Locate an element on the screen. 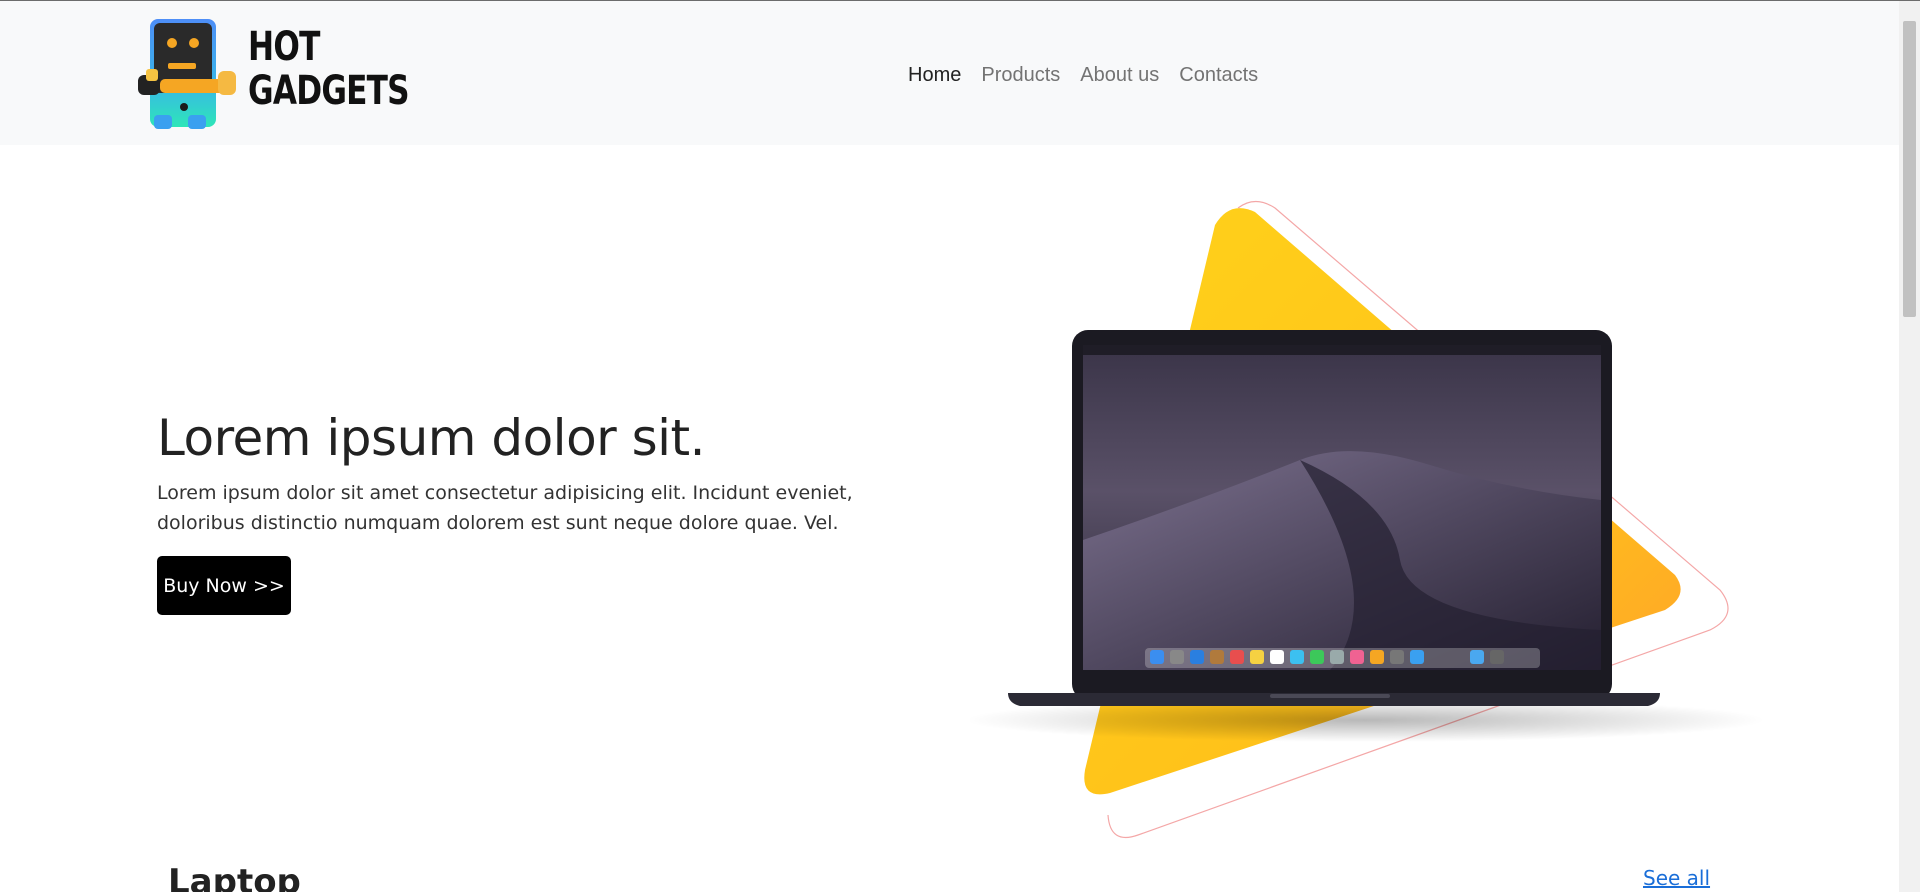 The height and width of the screenshot is (892, 1920). brand-name: HOT GADGETS is located at coordinates (329, 69).